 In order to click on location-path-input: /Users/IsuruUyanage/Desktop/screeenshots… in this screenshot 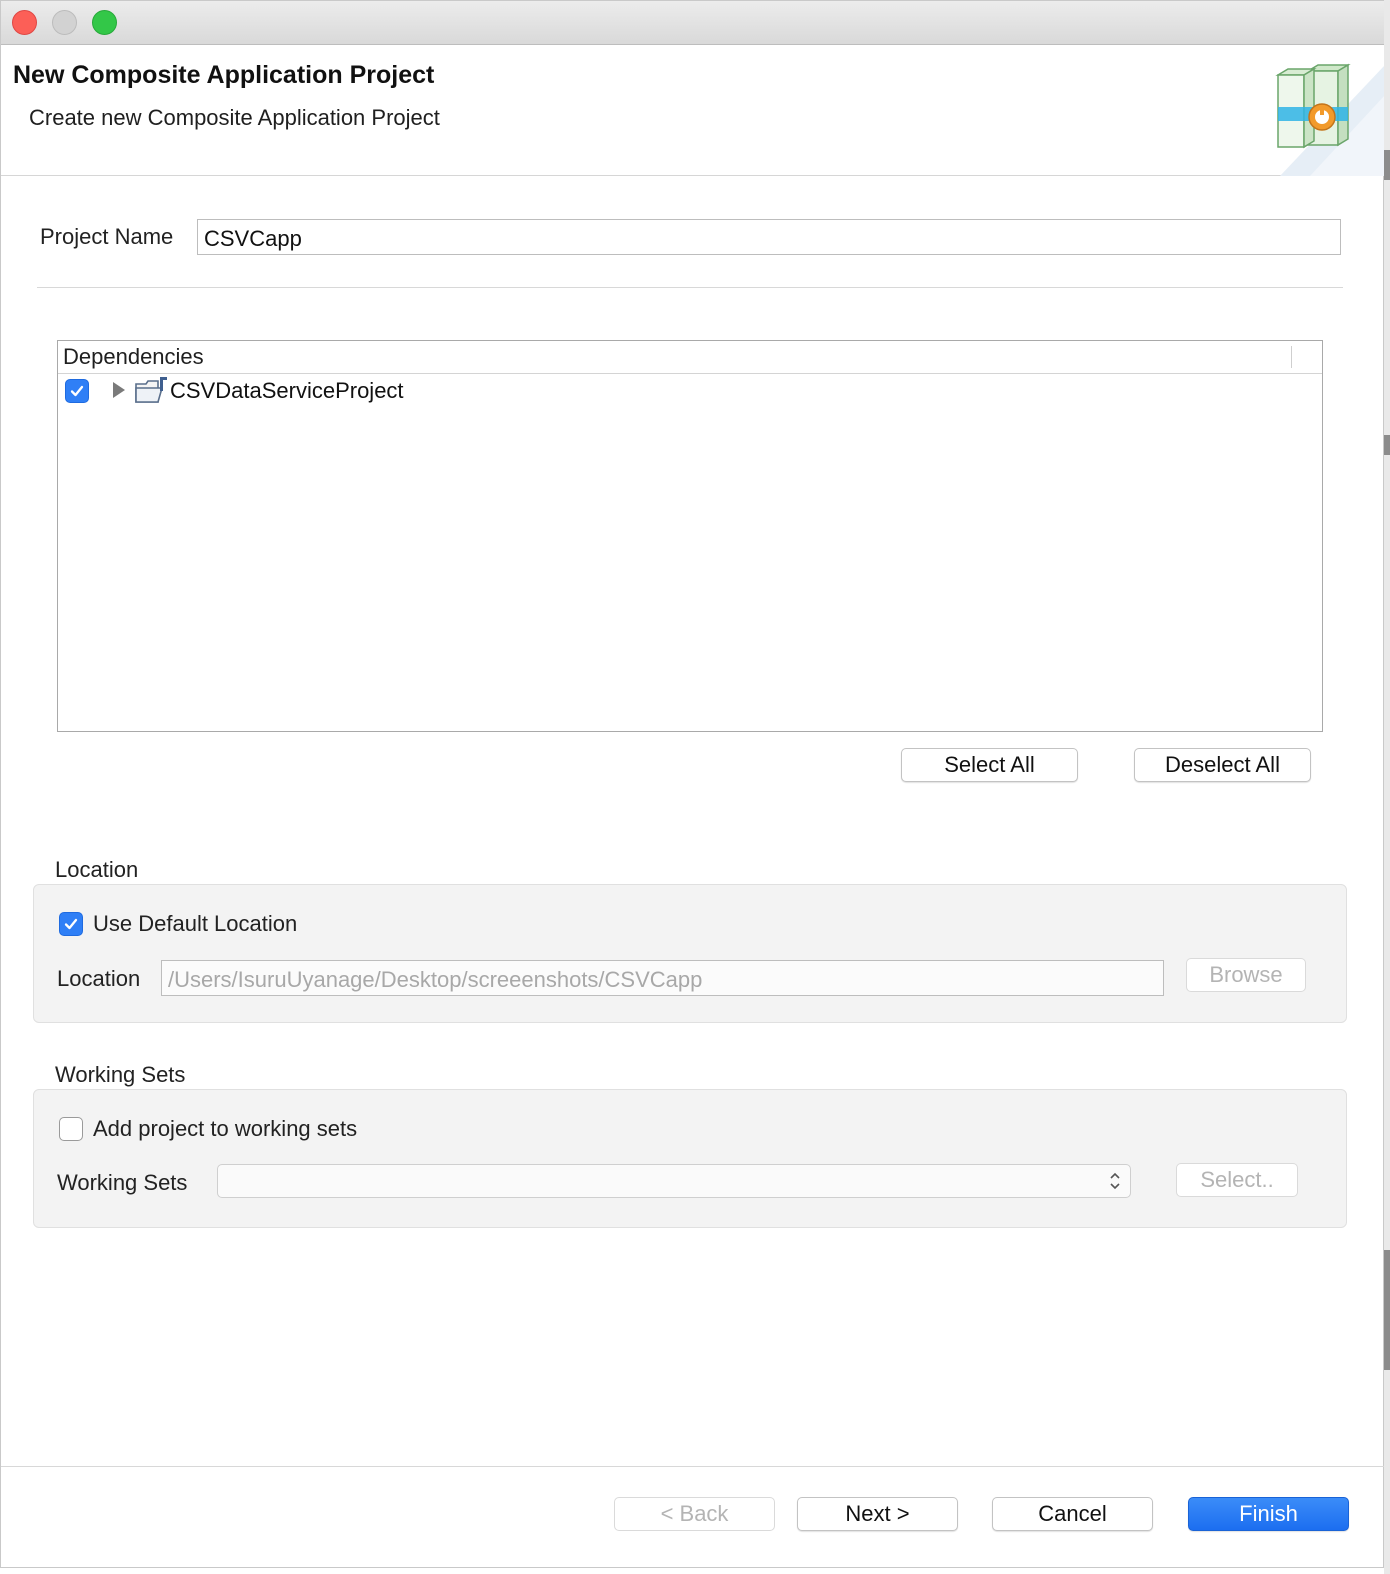, I will do `click(662, 978)`.